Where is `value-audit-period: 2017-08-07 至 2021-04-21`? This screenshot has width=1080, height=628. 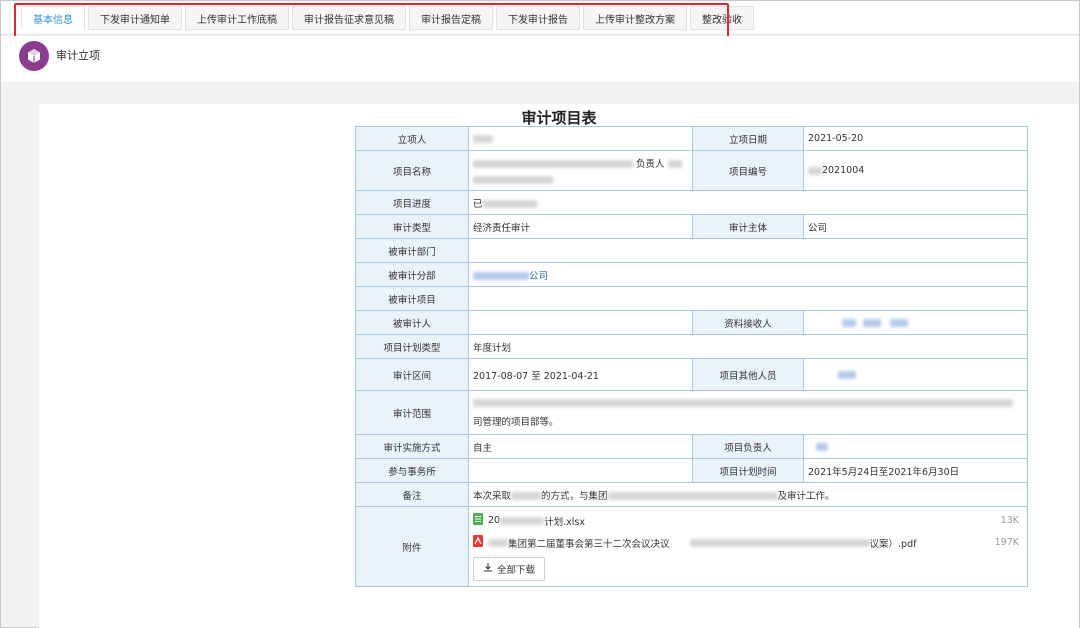 value-audit-period: 2017-08-07 至 2021-04-21 is located at coordinates (580, 374).